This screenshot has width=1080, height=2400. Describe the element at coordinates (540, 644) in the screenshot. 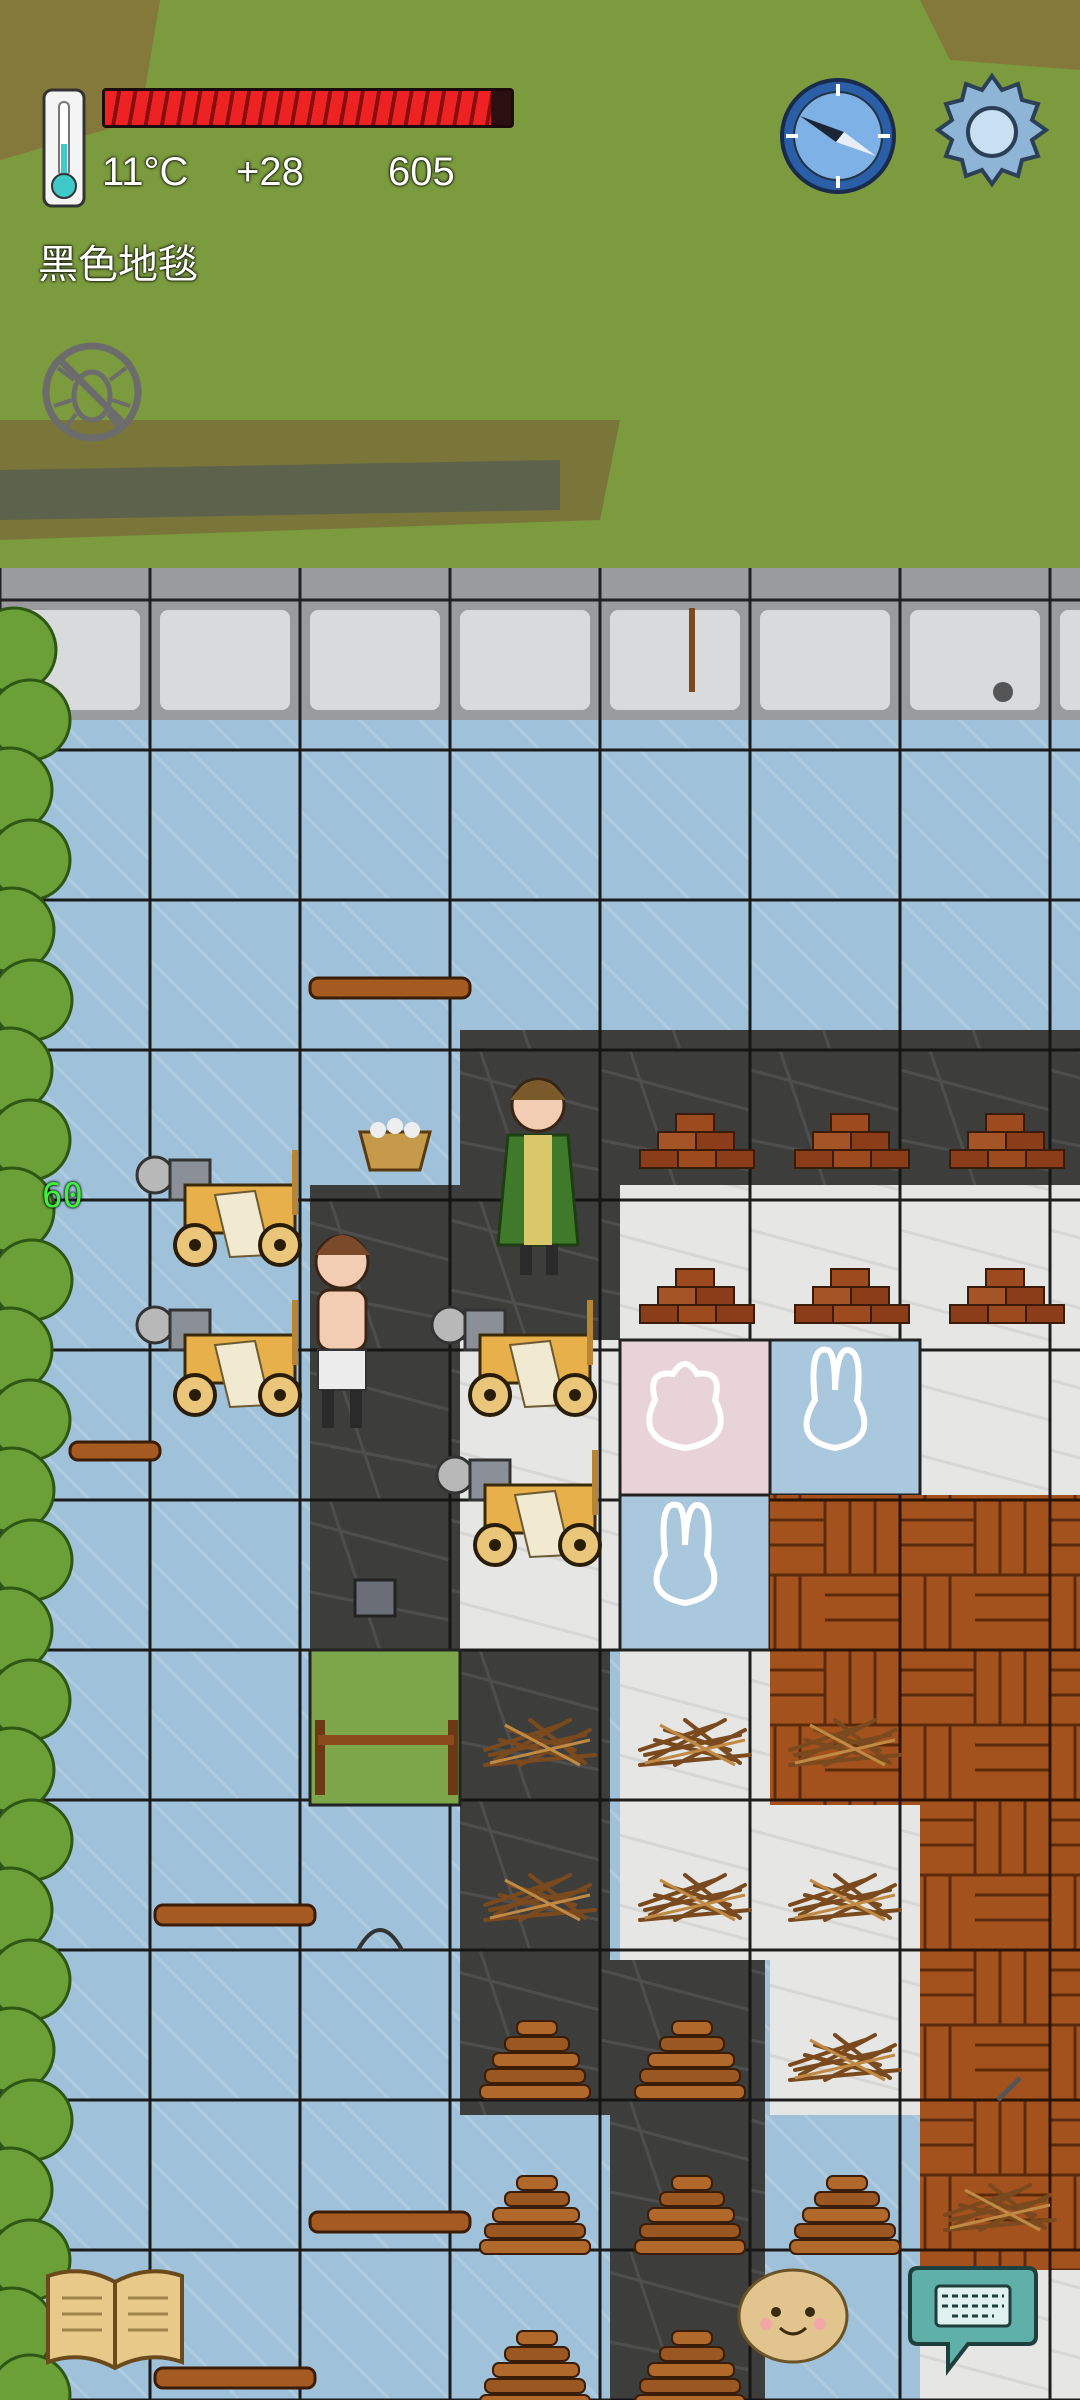

I see `stone-floor-row` at that location.